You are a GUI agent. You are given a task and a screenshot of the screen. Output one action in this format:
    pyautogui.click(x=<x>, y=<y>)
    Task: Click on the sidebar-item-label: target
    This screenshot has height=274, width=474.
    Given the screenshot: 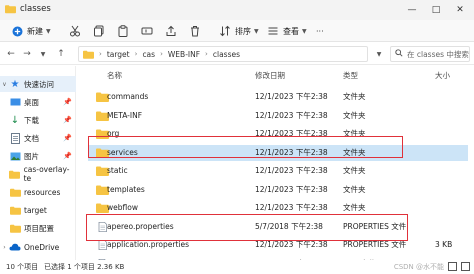 What is the action you would take?
    pyautogui.click(x=35, y=210)
    